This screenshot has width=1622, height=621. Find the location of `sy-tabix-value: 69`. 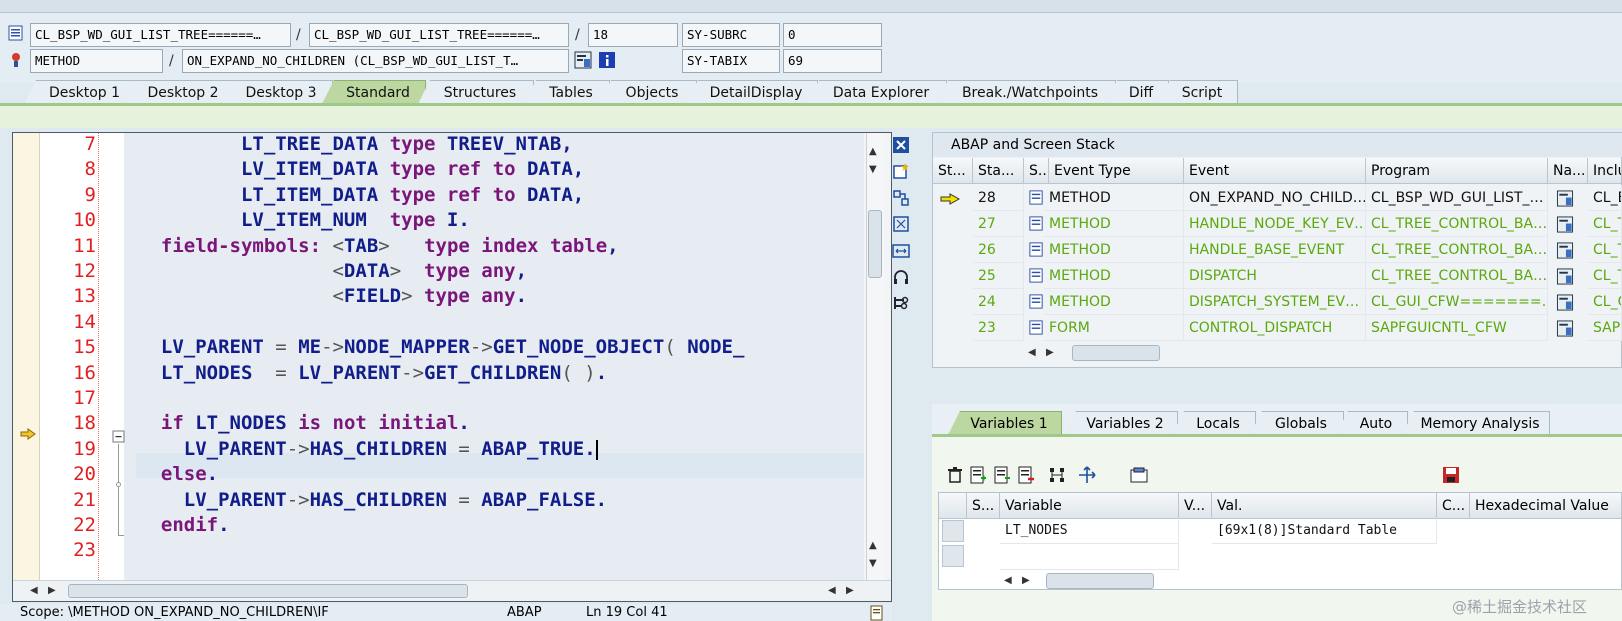

sy-tabix-value: 69 is located at coordinates (832, 61).